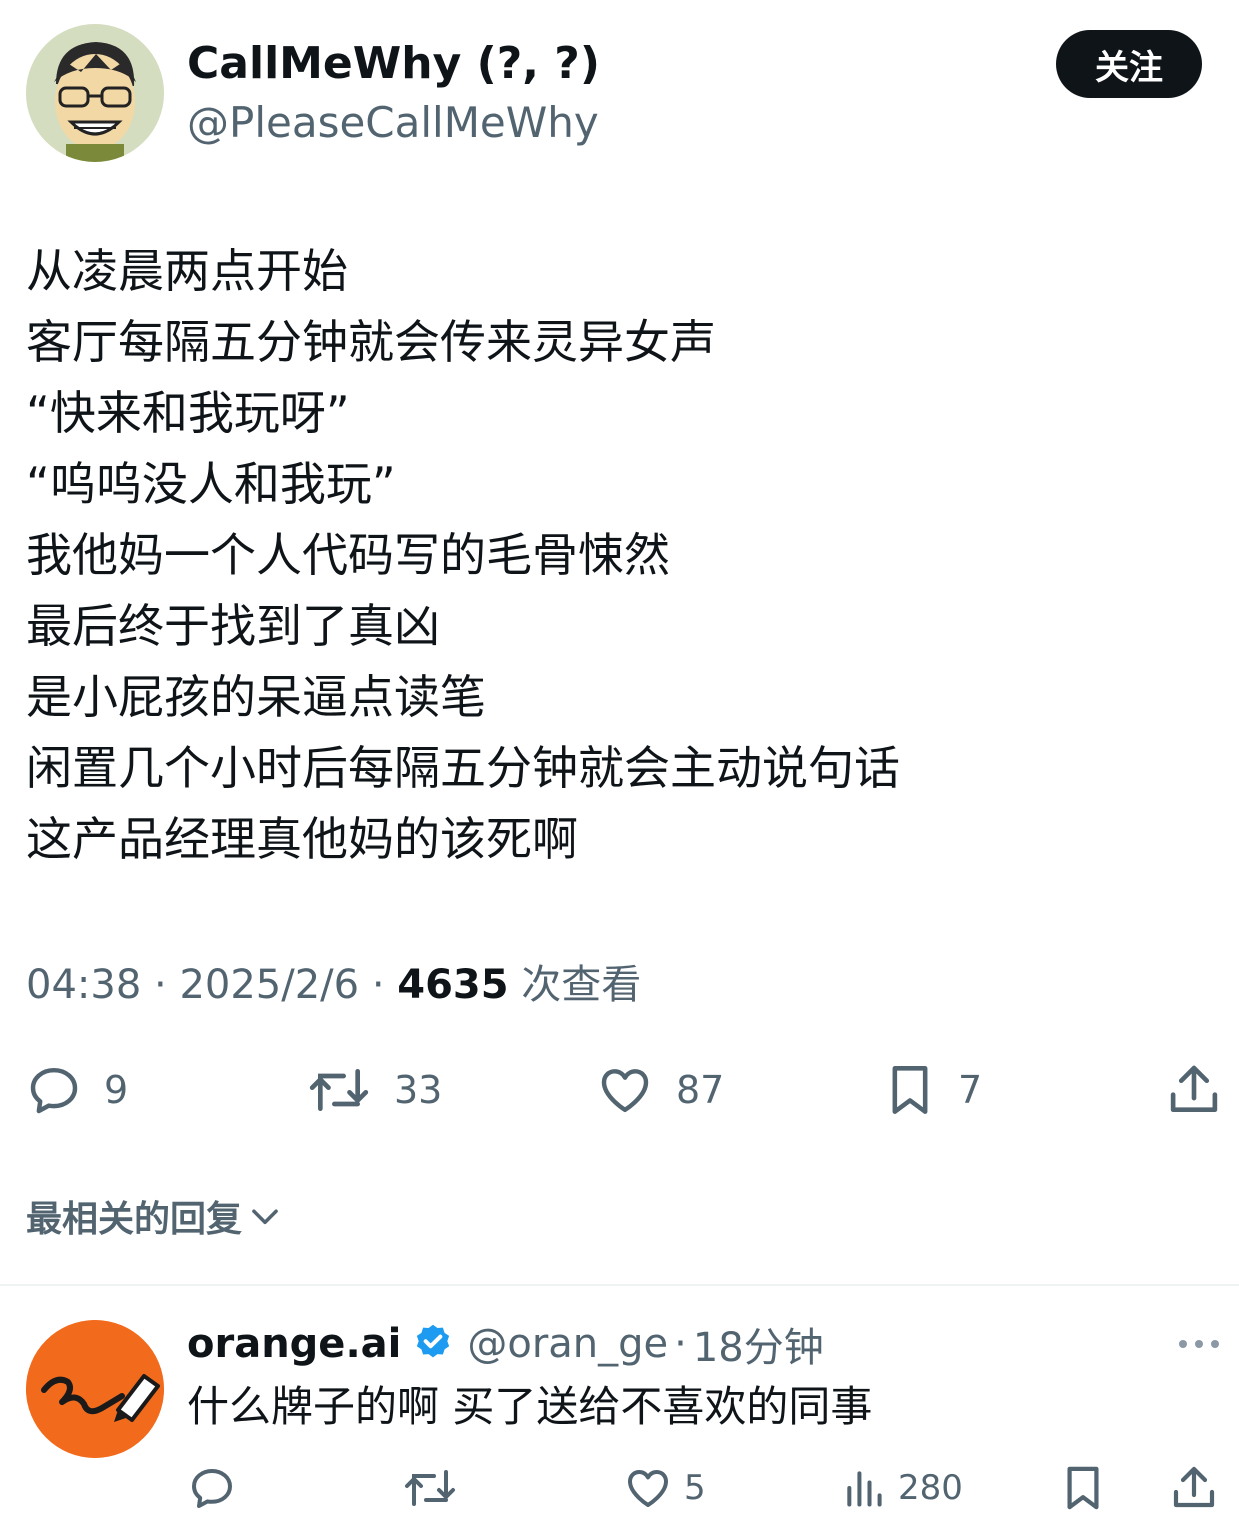 This screenshot has width=1239, height=1523. I want to click on author-avatar, so click(95, 93).